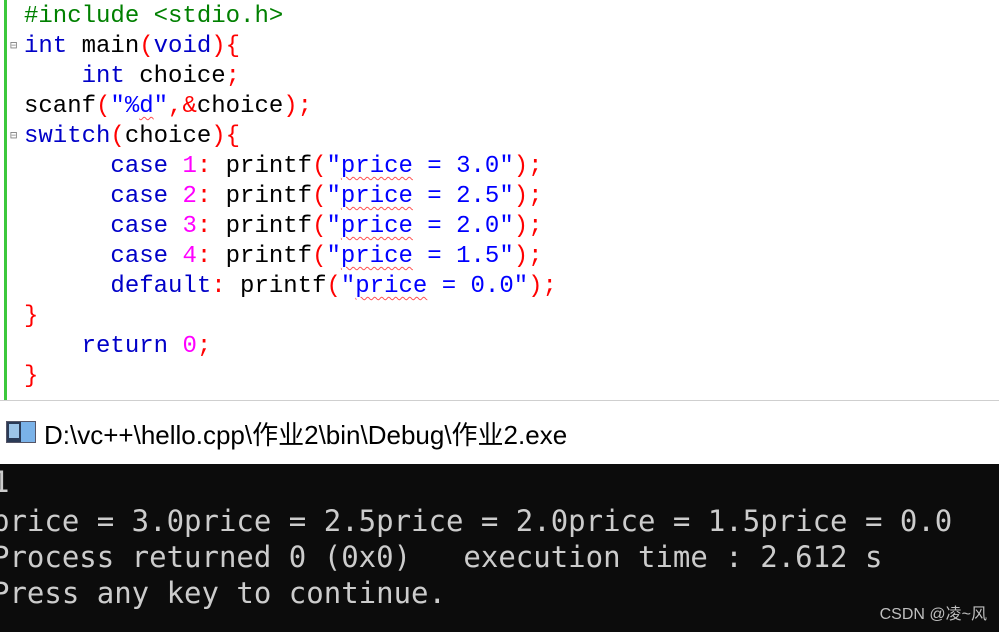  What do you see at coordinates (182, 46) in the screenshot?
I see `code-token: void` at bounding box center [182, 46].